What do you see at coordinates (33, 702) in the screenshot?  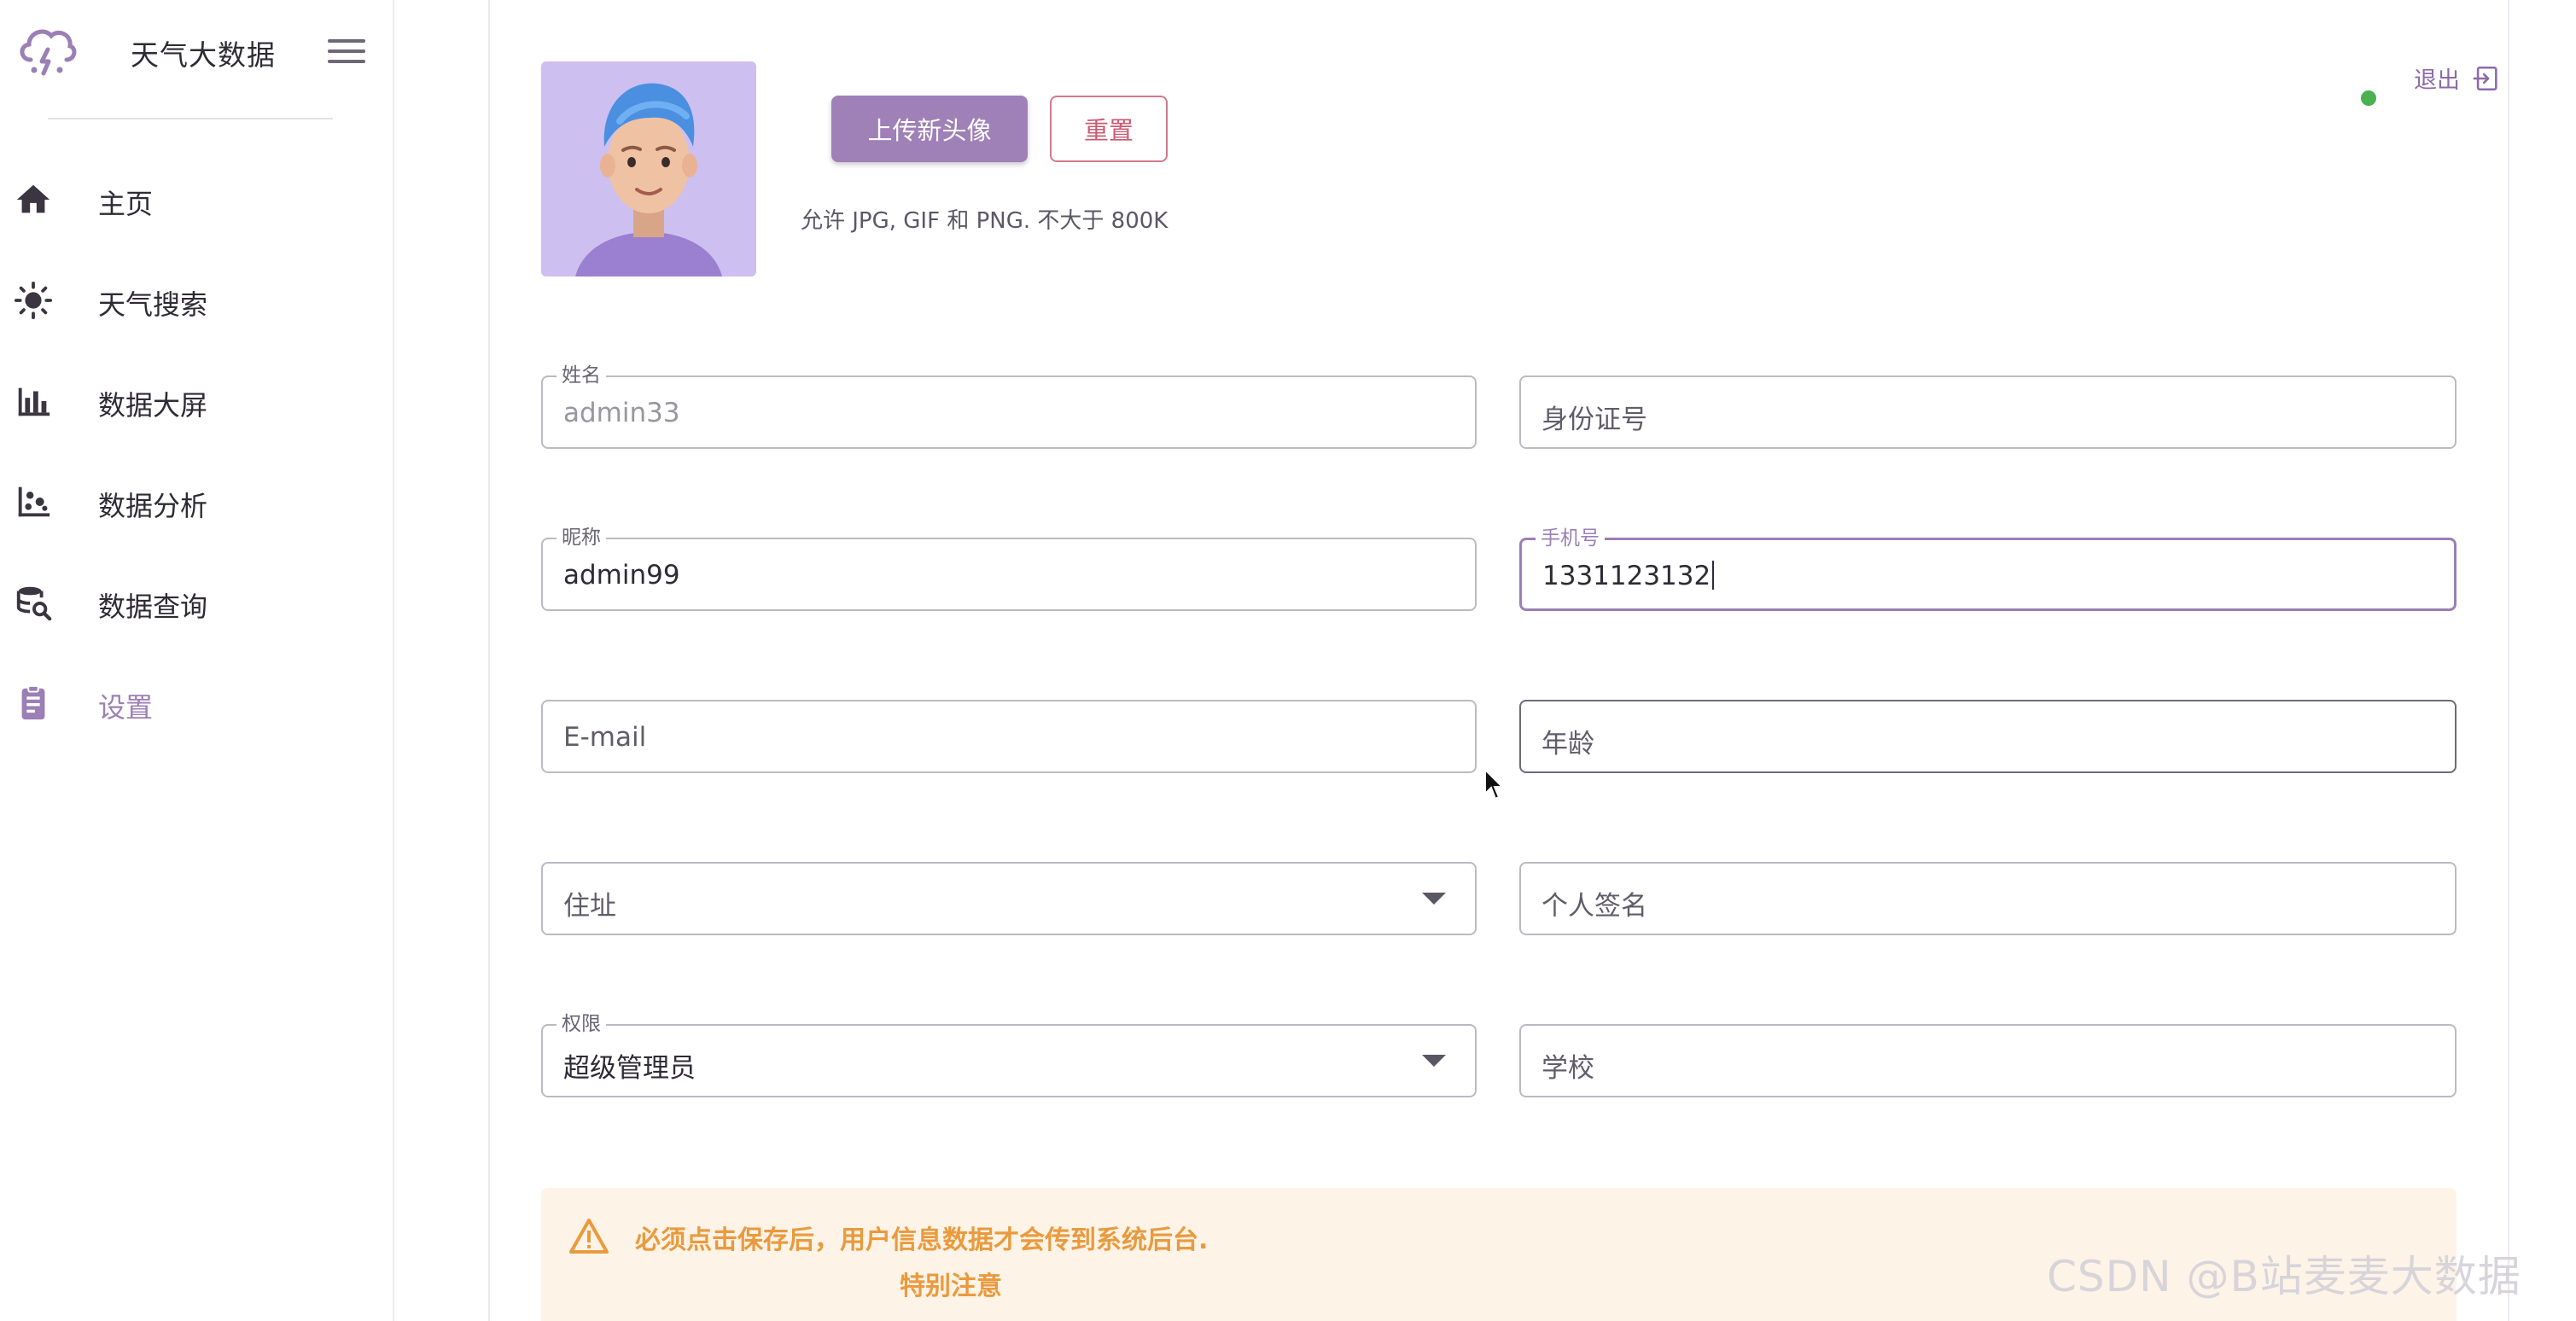 I see `clipboard-icon` at bounding box center [33, 702].